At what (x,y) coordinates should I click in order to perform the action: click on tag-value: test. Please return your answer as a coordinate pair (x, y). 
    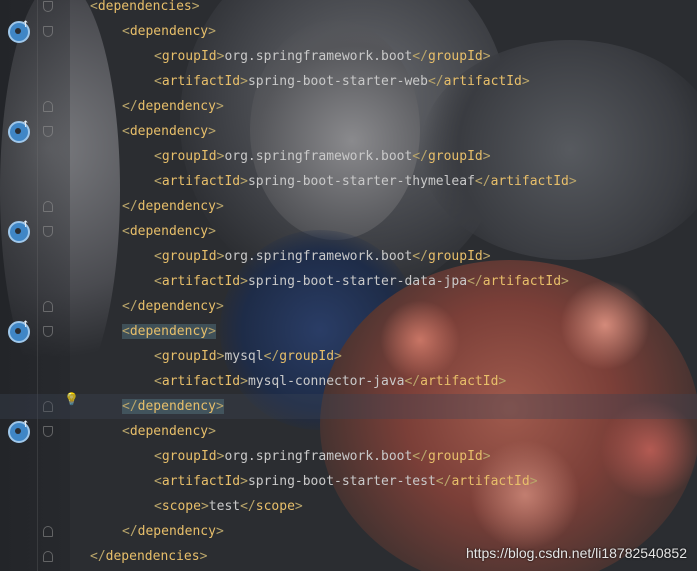
    Looking at the image, I should click on (224, 506).